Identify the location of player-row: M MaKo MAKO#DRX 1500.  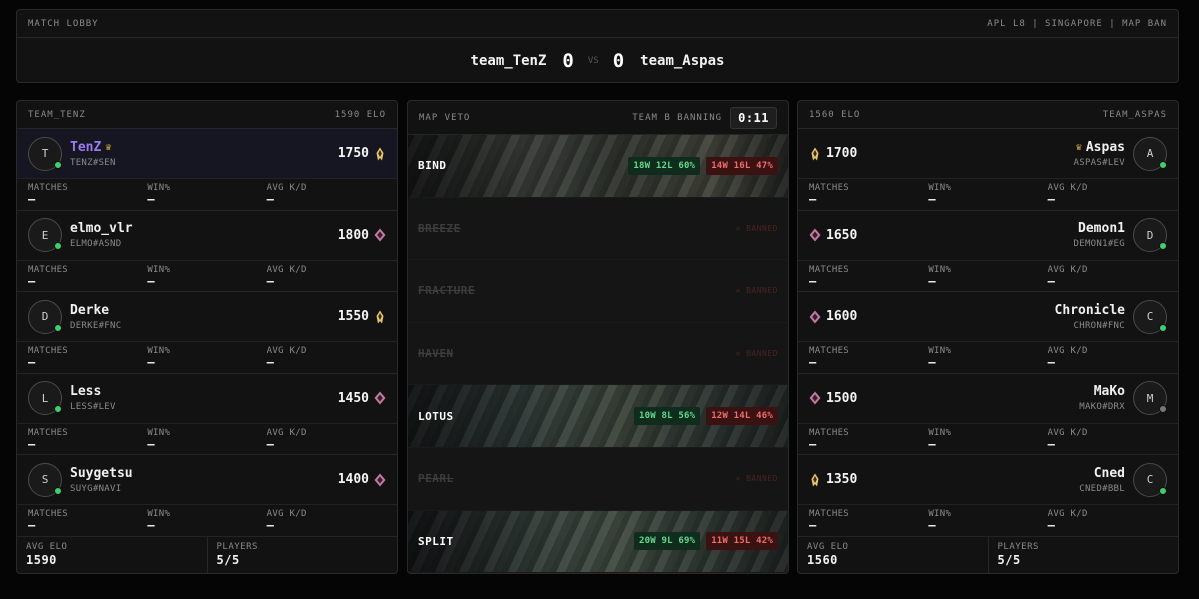
(988, 399).